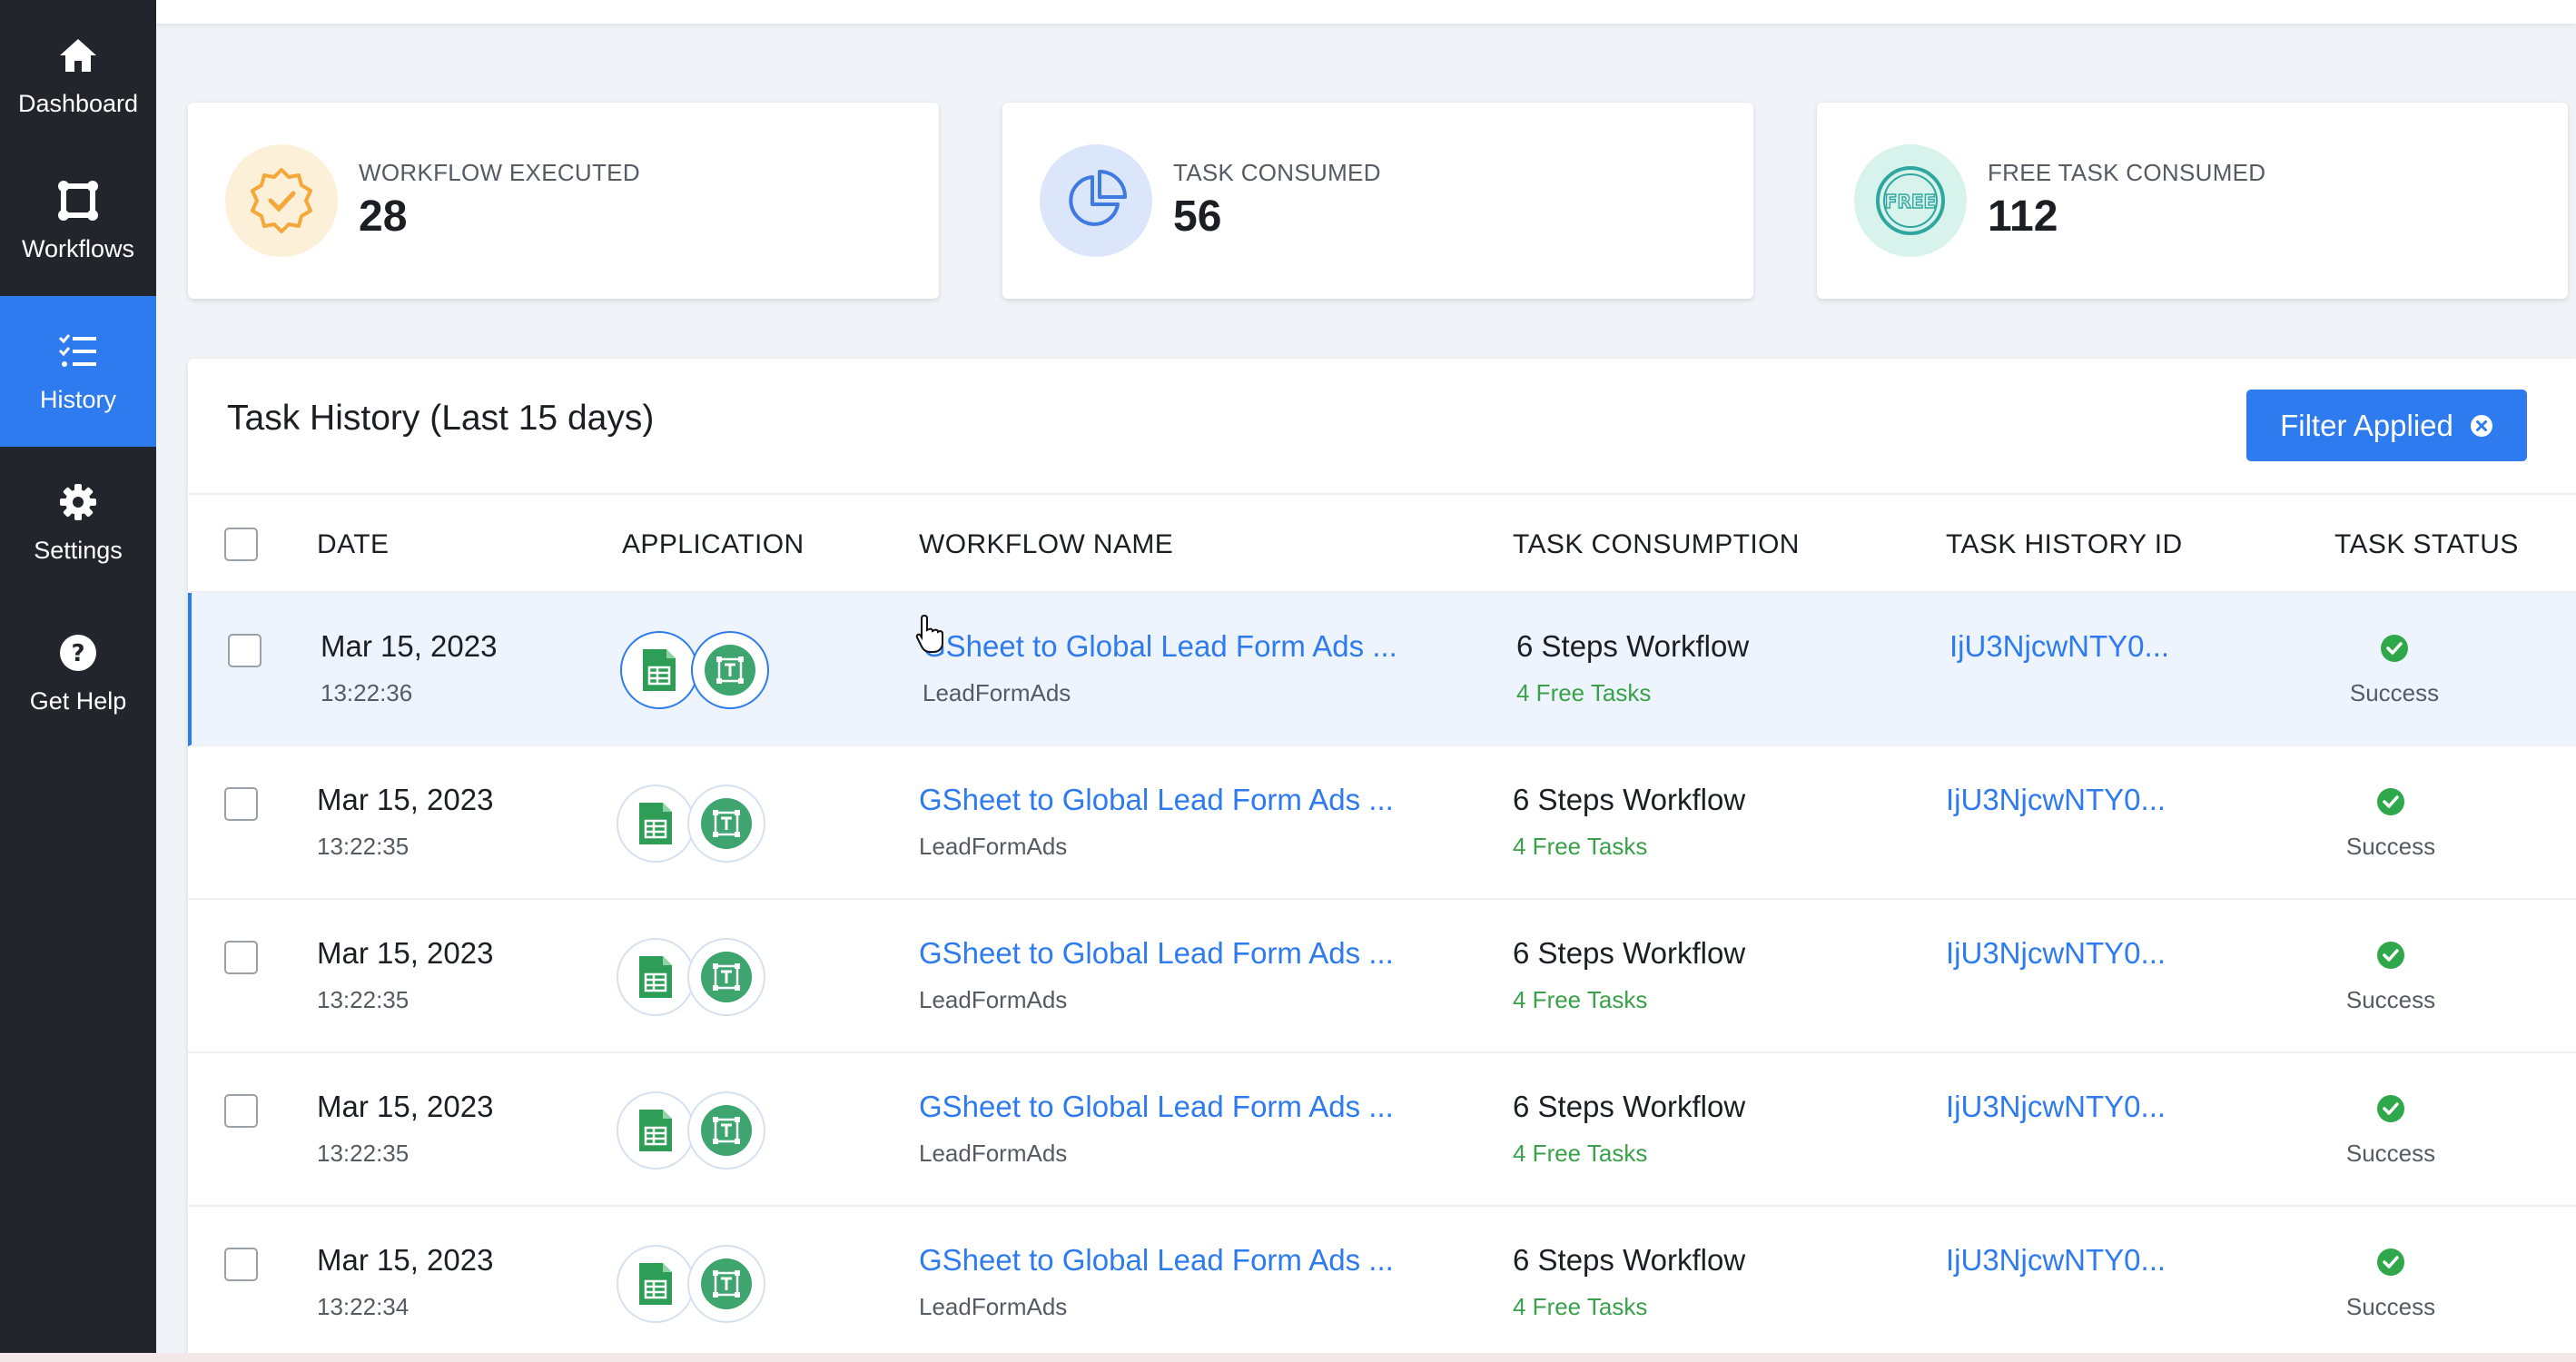  I want to click on row-time: 13:22:34, so click(363, 1306).